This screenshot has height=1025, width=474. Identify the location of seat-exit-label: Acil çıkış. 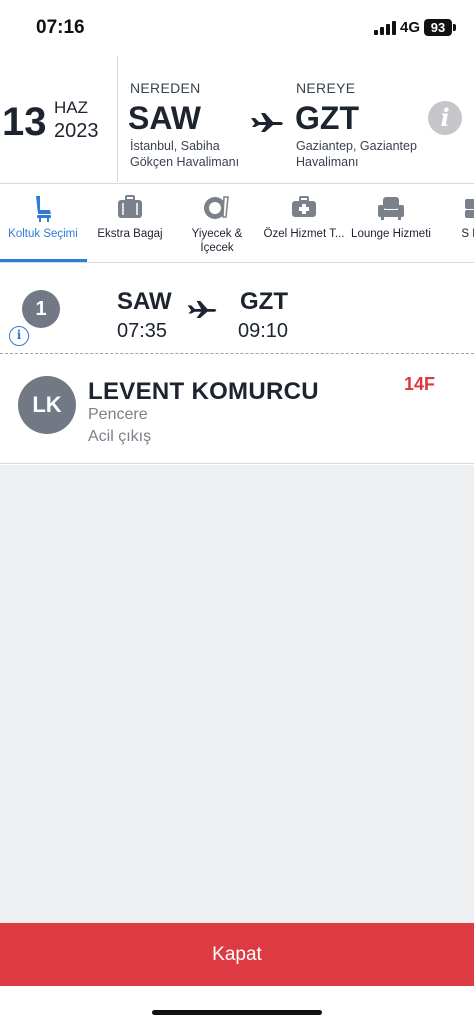
(120, 436).